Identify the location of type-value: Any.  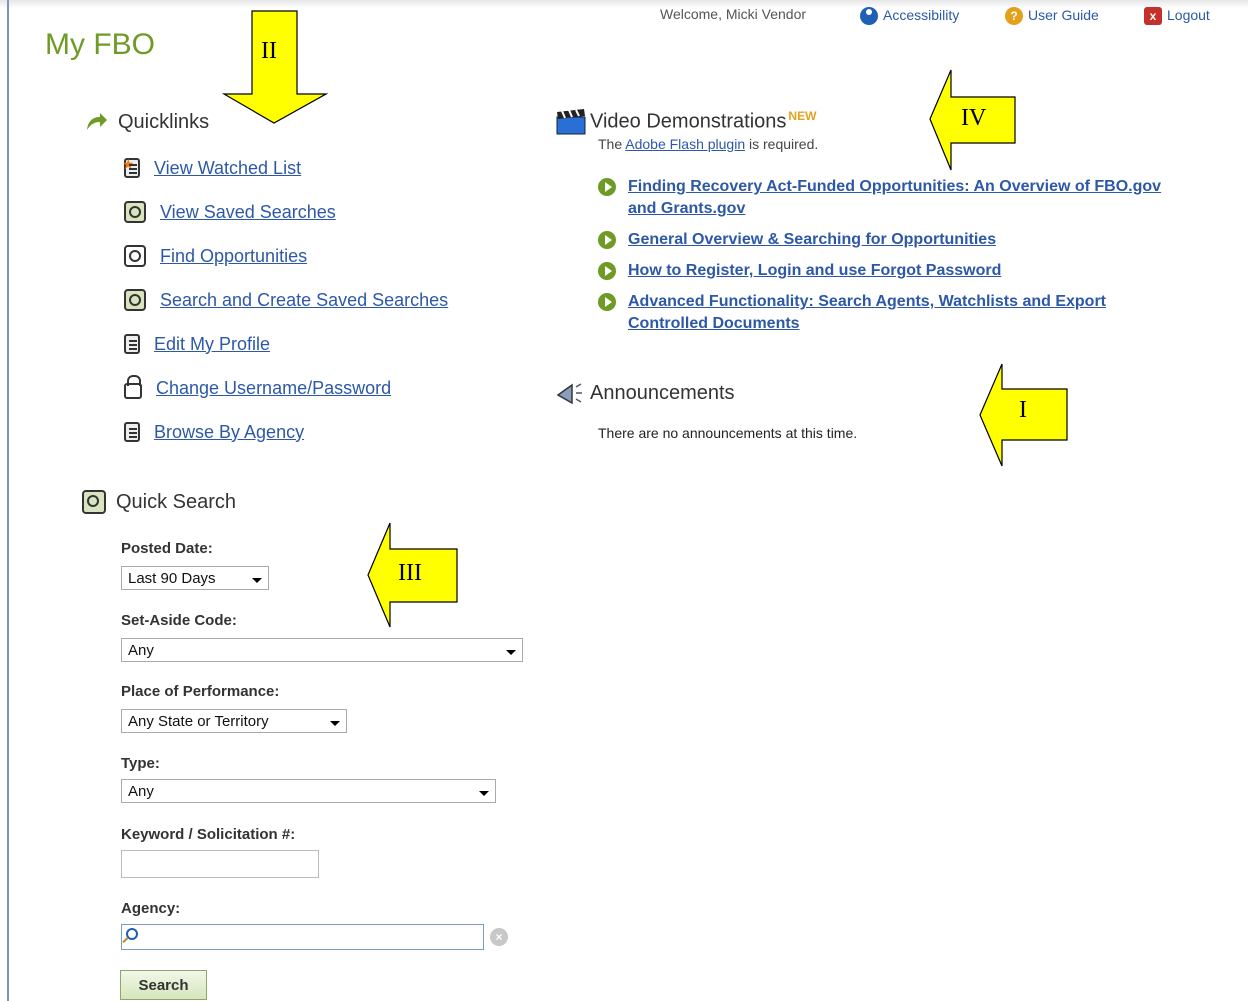
(141, 791).